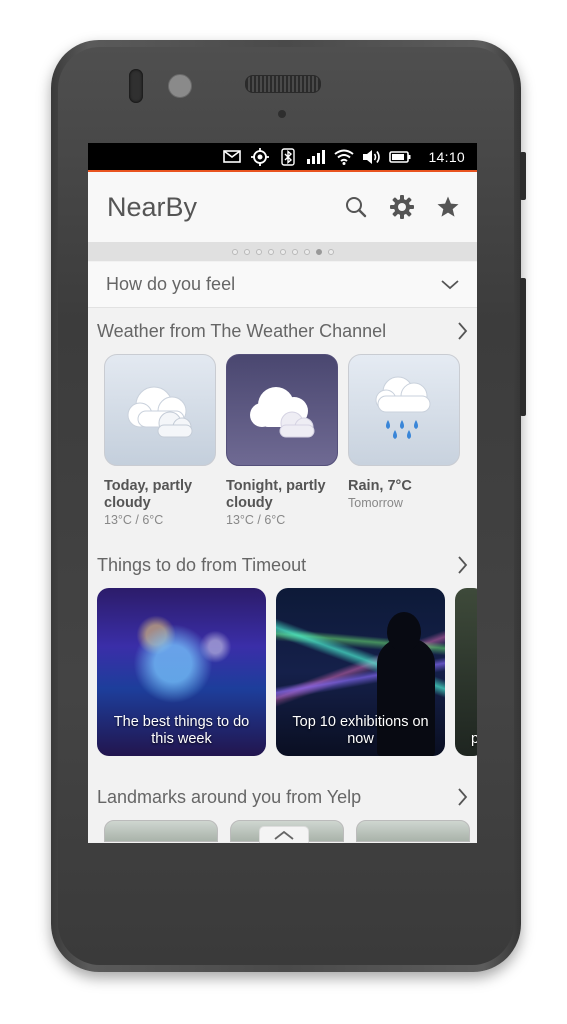 This screenshot has width=567, height=1024. What do you see at coordinates (282, 207) in the screenshot?
I see `app-header: NearBy` at bounding box center [282, 207].